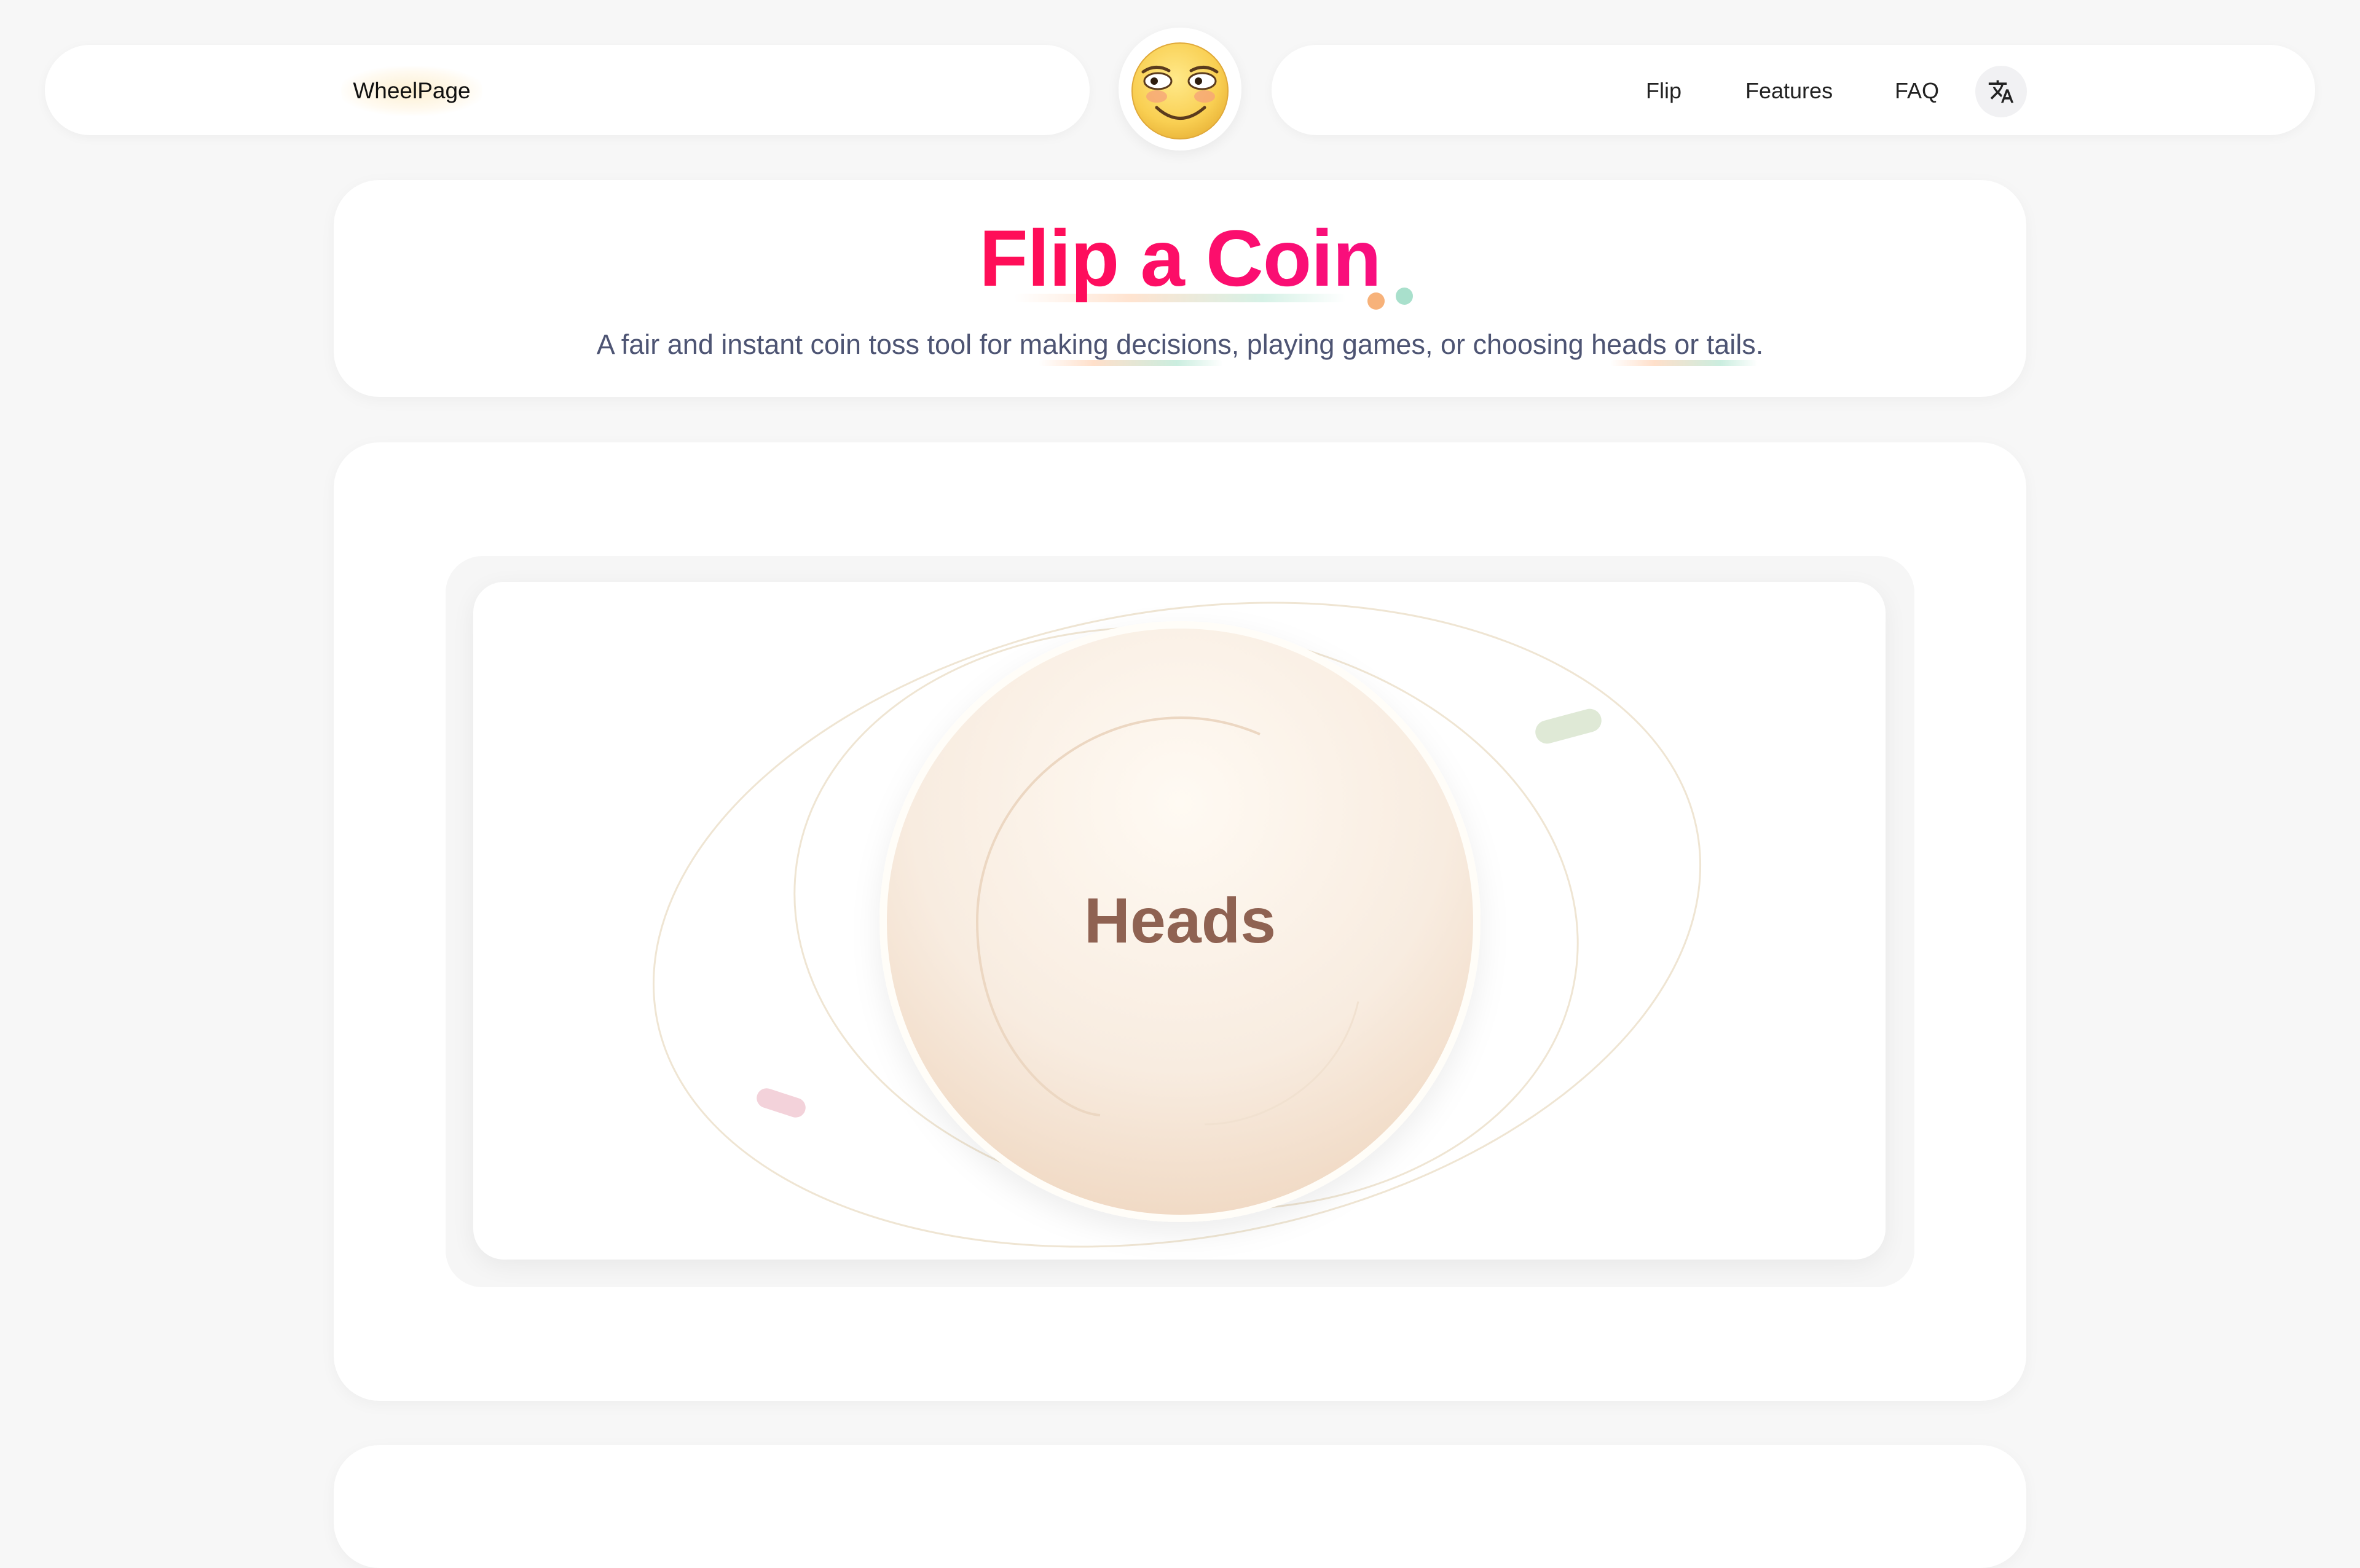 This screenshot has width=2360, height=1568. What do you see at coordinates (1180, 1507) in the screenshot?
I see `next-section-card` at bounding box center [1180, 1507].